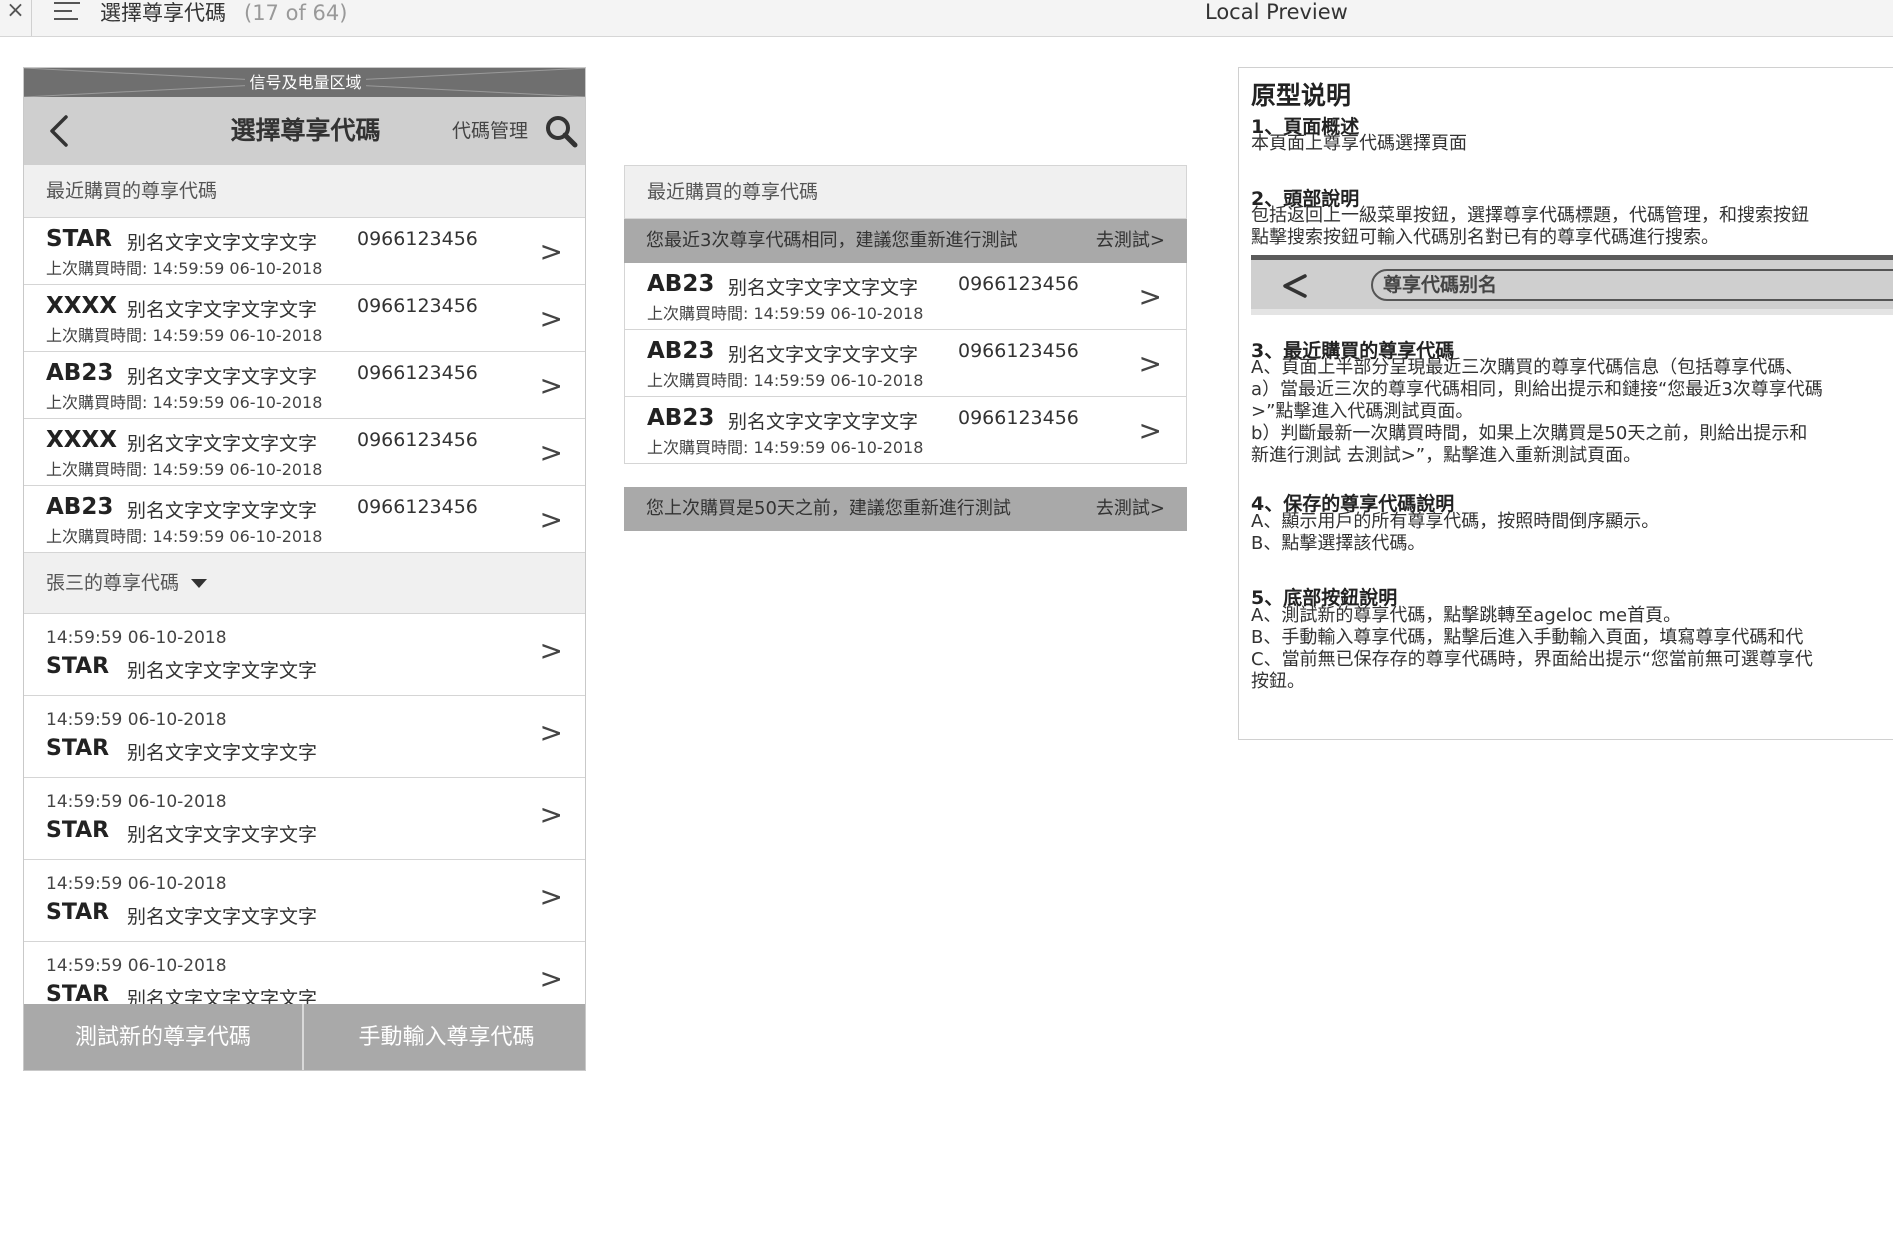 The height and width of the screenshot is (1245, 1893). Describe the element at coordinates (832, 240) in the screenshot. I see `alert-text: 您最近3次尊享代碼相同，建議您重新進行測試` at that location.